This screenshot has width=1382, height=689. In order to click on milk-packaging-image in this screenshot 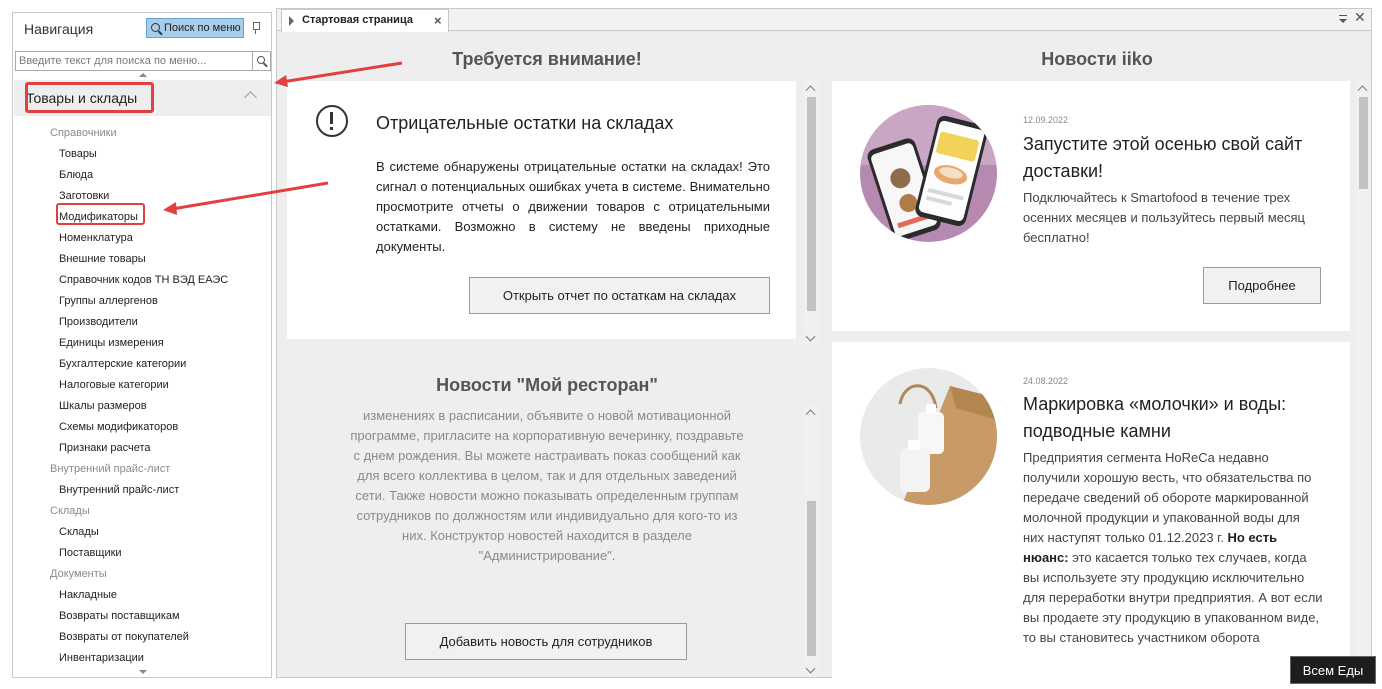, I will do `click(928, 436)`.